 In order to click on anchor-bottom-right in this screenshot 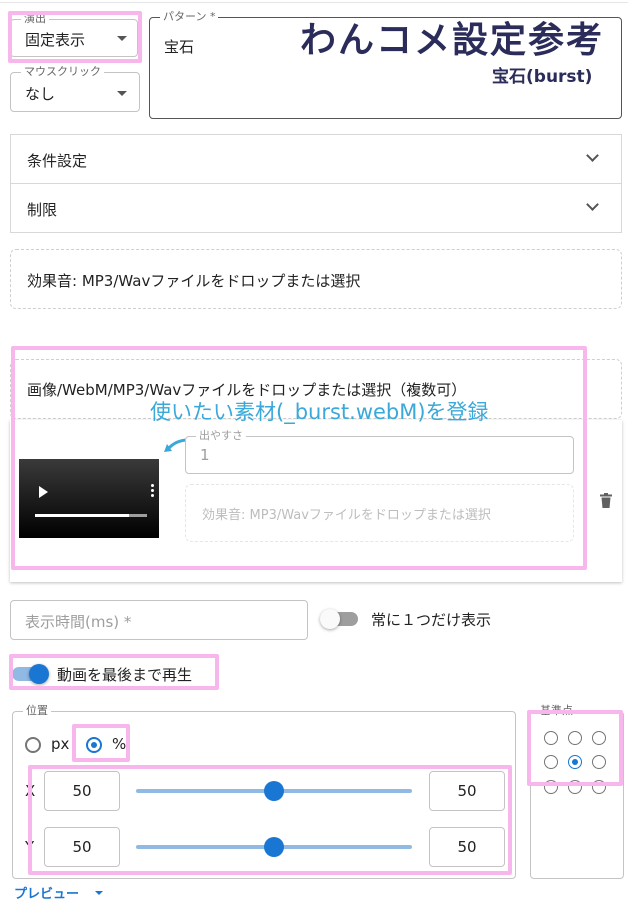, I will do `click(599, 787)`.